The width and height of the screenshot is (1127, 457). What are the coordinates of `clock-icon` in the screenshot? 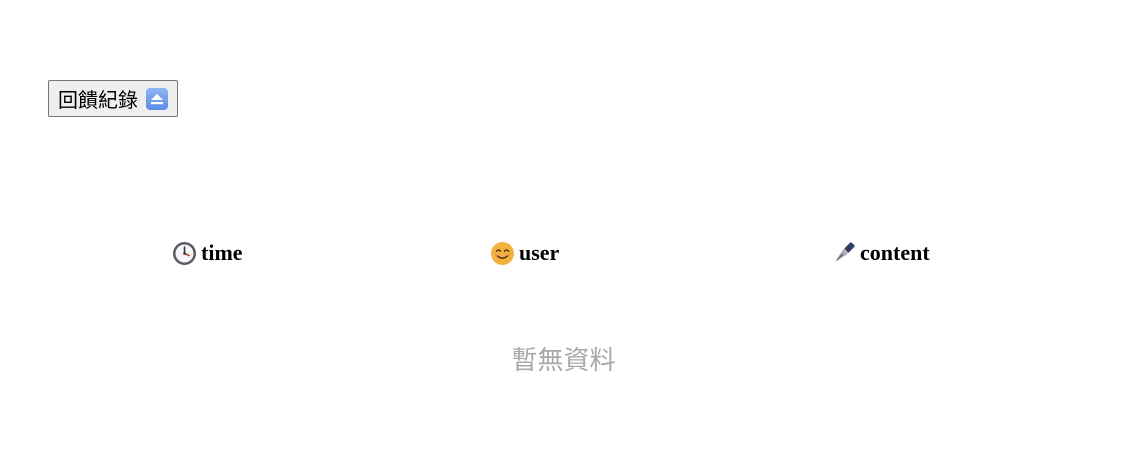 It's located at (184, 253).